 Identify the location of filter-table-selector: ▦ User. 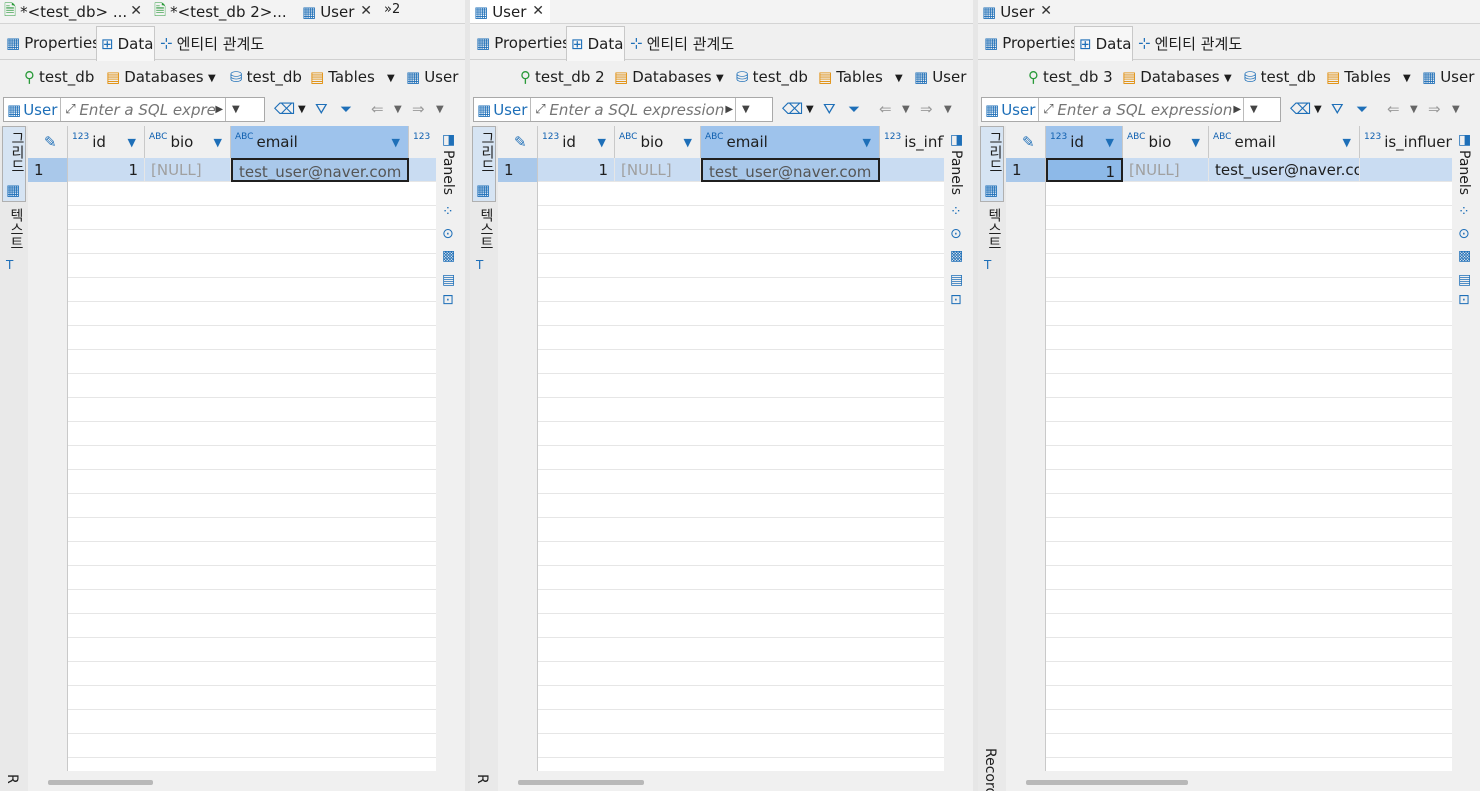
(503, 109).